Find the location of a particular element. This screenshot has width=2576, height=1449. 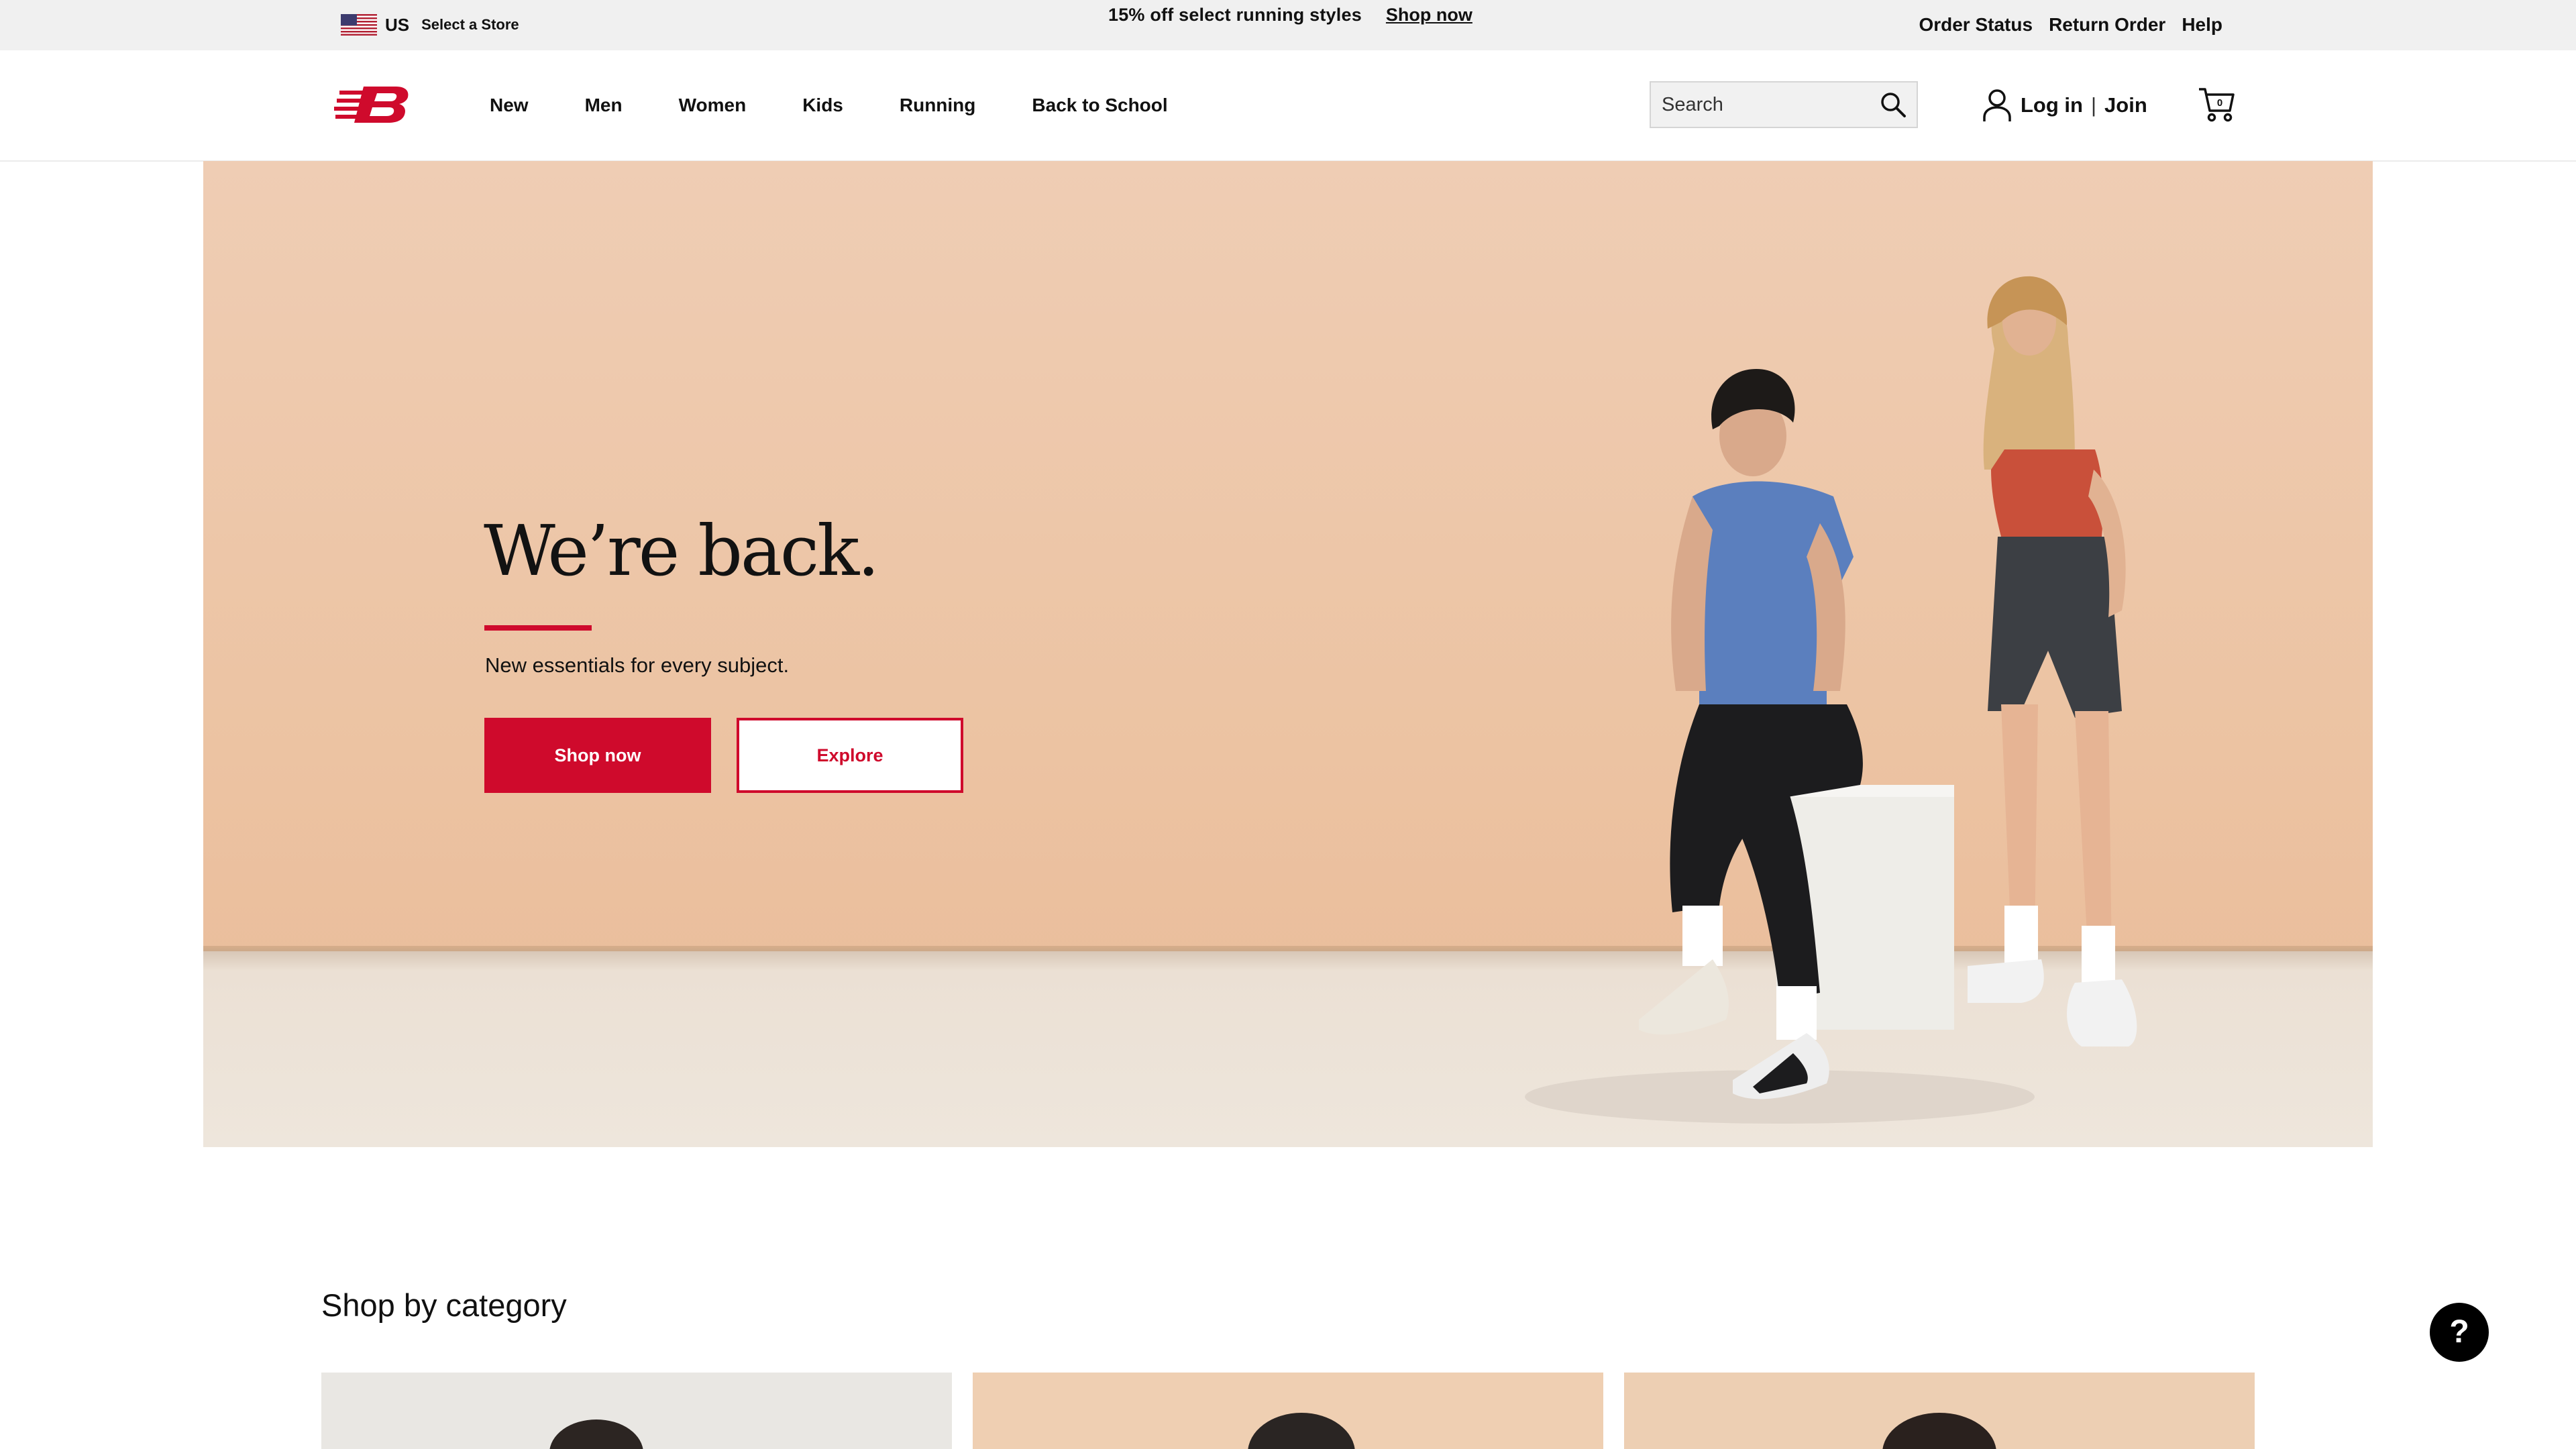

nav-item-back-to-school: Back to School is located at coordinates (1099, 105).